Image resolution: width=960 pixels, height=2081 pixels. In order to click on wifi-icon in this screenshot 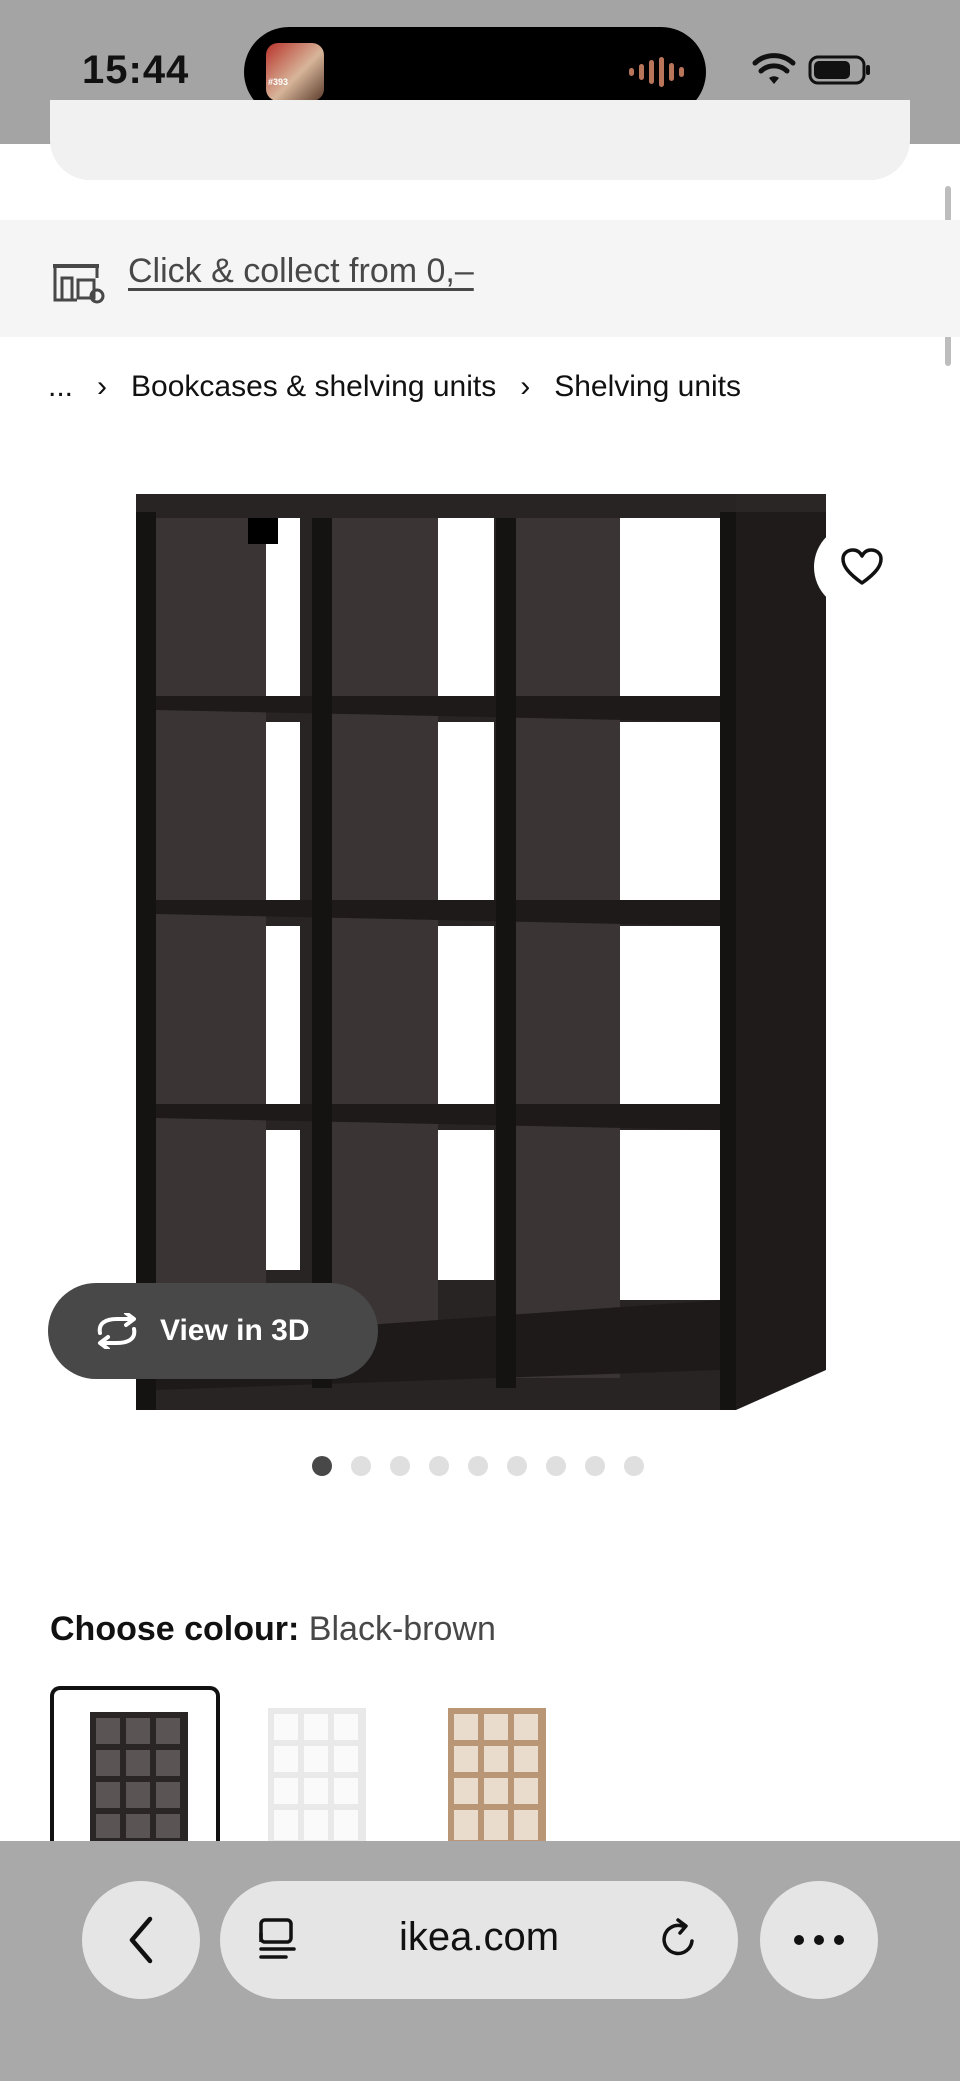, I will do `click(774, 68)`.